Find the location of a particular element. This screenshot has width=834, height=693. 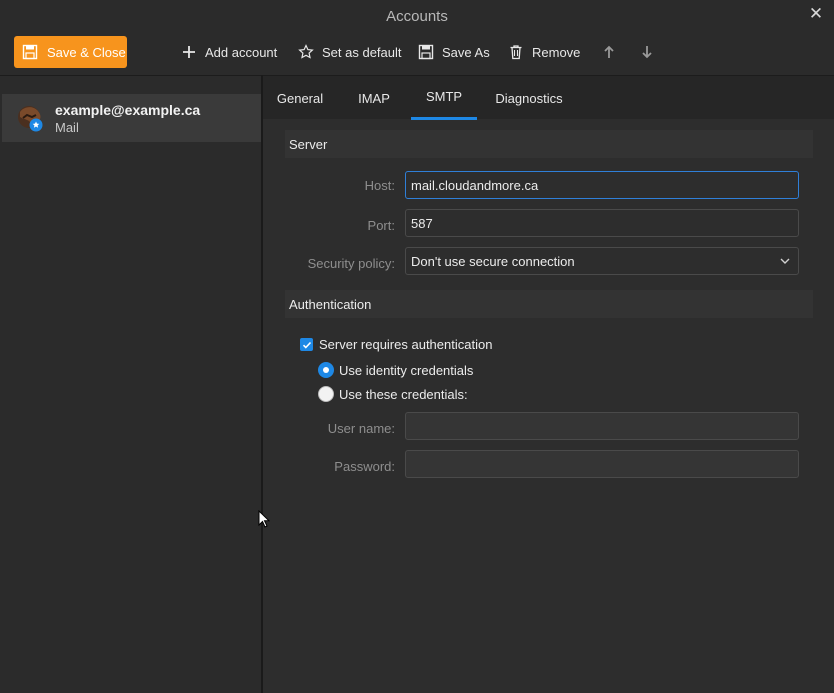

tab-general: General is located at coordinates (300, 98).